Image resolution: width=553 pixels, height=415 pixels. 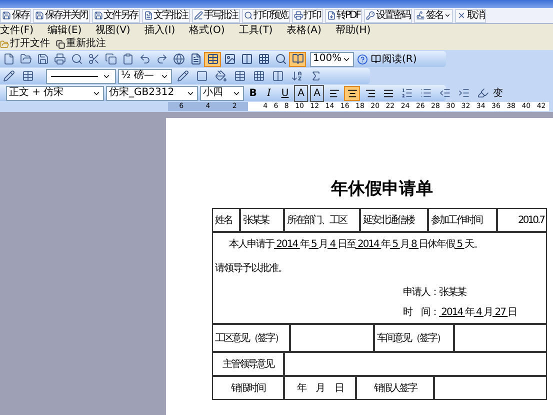 What do you see at coordinates (166, 15) in the screenshot?
I see `toolbar-button: 文字批注` at bounding box center [166, 15].